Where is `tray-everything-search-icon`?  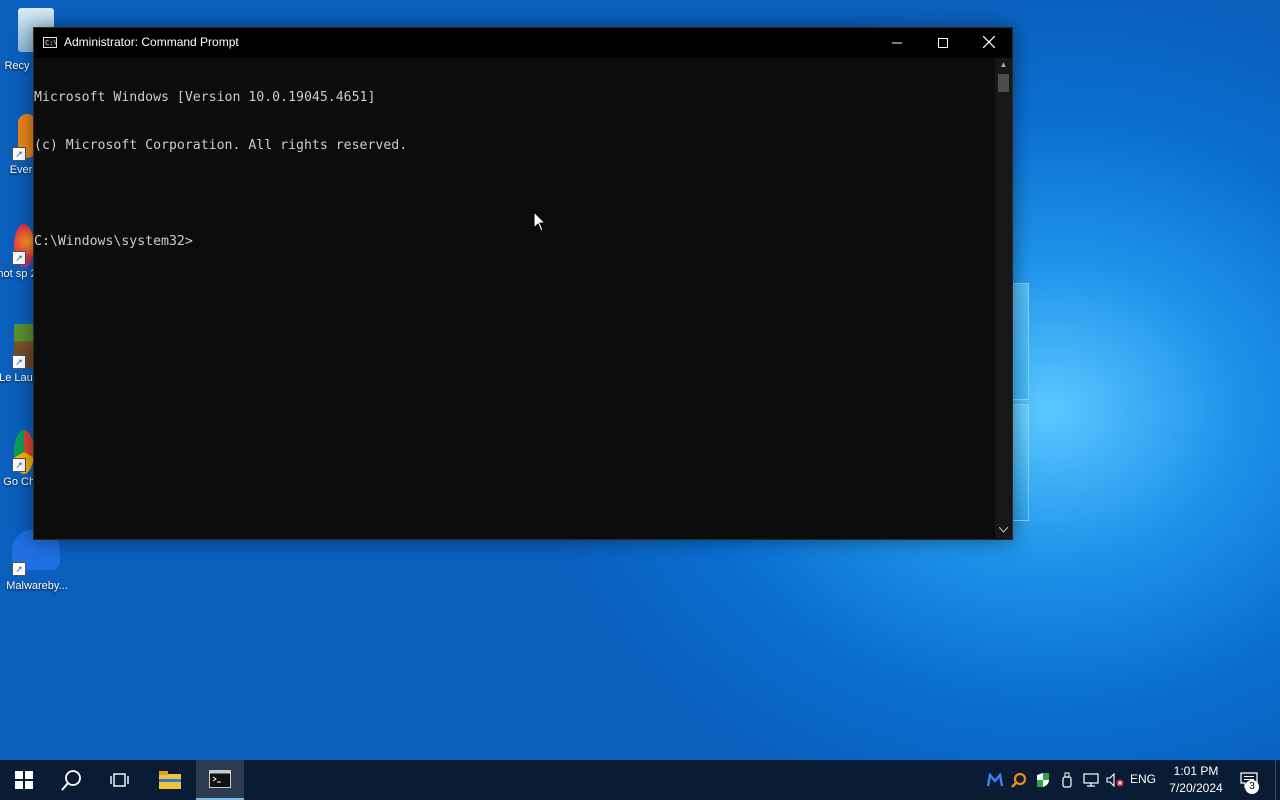
tray-everything-search-icon is located at coordinates (1019, 780).